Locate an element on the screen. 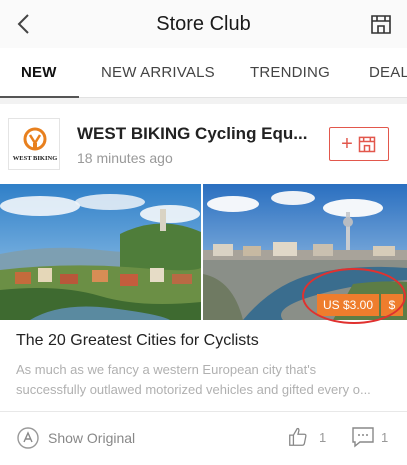 This screenshot has width=407, height=465. translate-icon is located at coordinates (28, 438).